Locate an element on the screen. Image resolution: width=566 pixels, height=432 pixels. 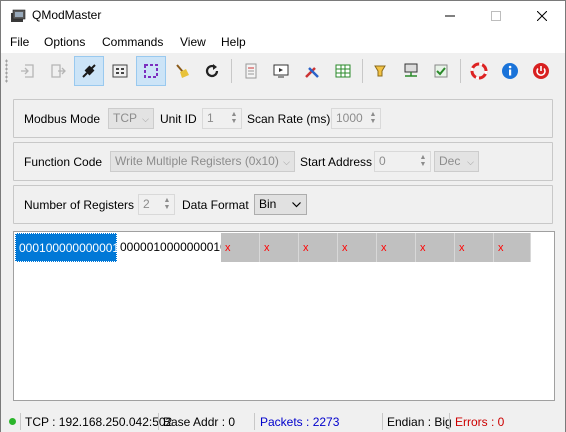
modbus-mode-value: TCP is located at coordinates (125, 118).